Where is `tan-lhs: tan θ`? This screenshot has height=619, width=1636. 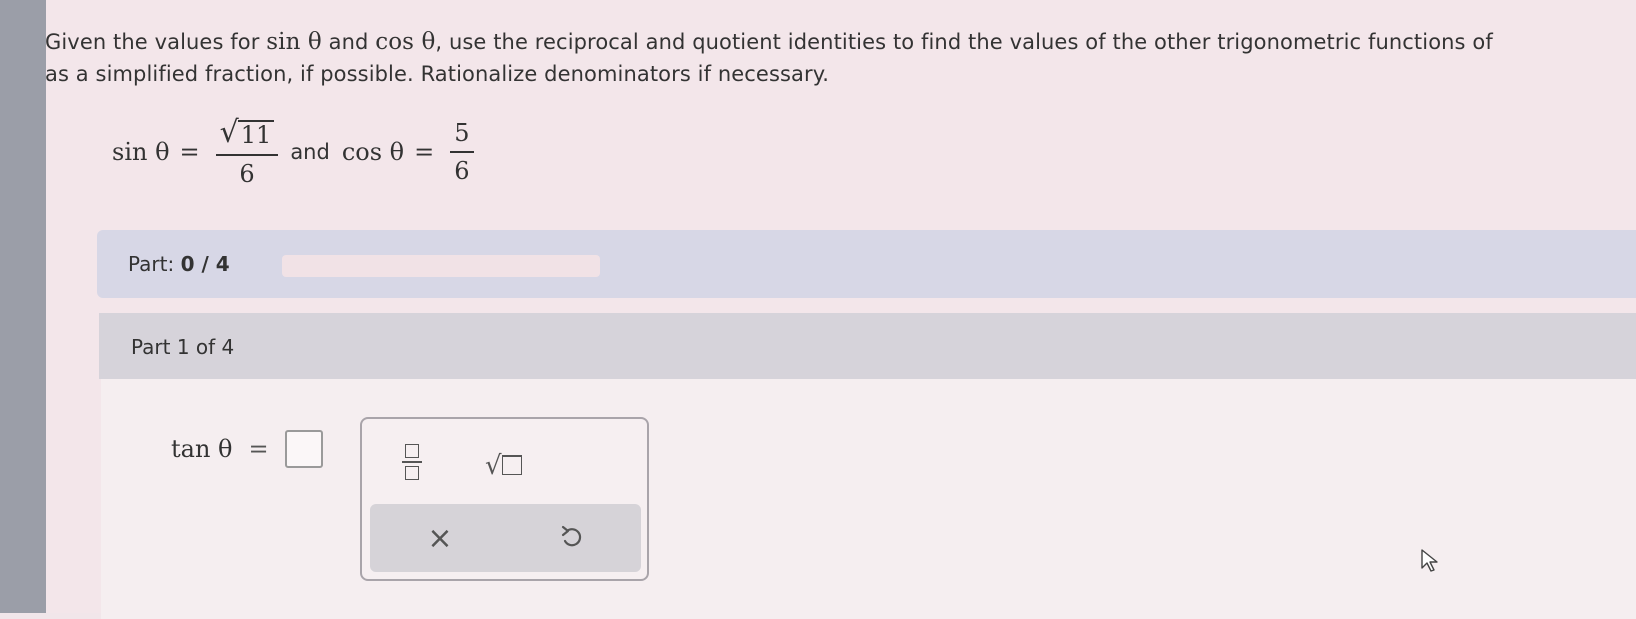 tan-lhs: tan θ is located at coordinates (202, 449).